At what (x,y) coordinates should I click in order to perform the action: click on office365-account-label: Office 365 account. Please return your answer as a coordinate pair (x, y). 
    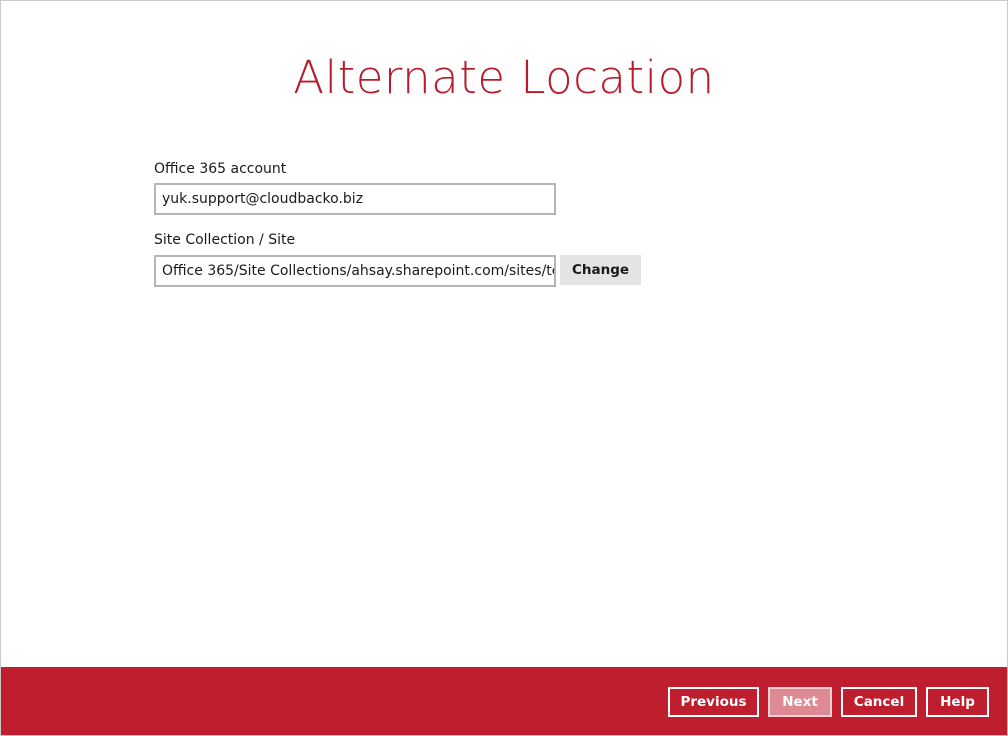
    Looking at the image, I should click on (220, 169).